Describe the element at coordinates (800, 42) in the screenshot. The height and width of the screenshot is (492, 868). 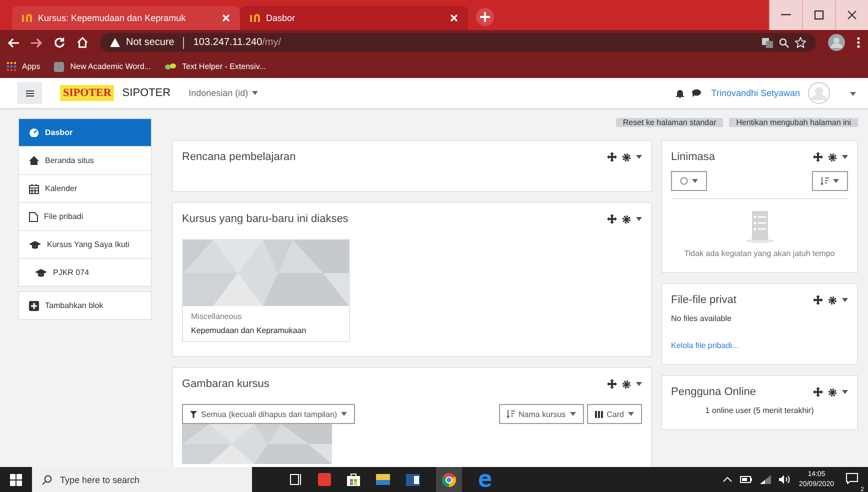
I see `star-icon` at that location.